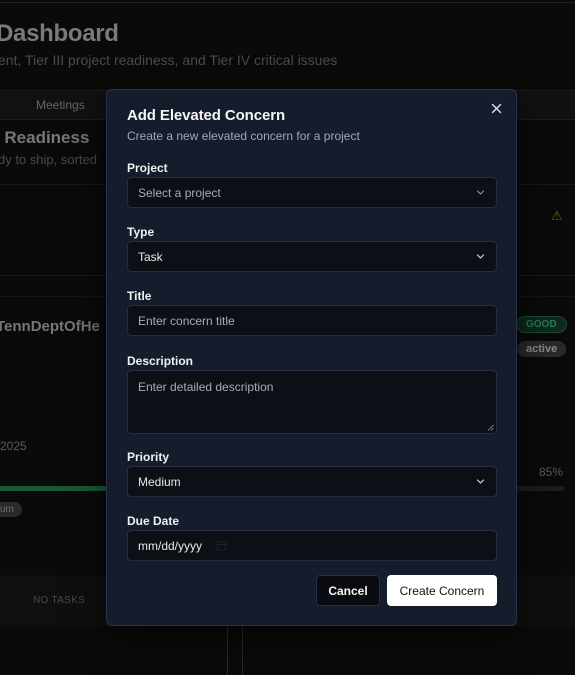 This screenshot has height=675, width=575. Describe the element at coordinates (312, 320) in the screenshot. I see `title-input: Enter concern title` at that location.